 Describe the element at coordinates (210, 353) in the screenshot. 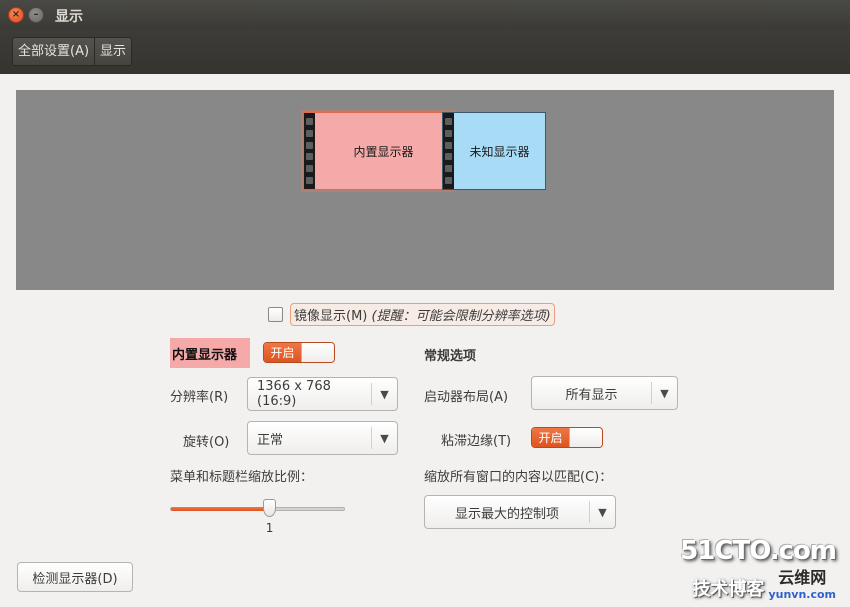

I see `display-name: 内置显示器` at that location.